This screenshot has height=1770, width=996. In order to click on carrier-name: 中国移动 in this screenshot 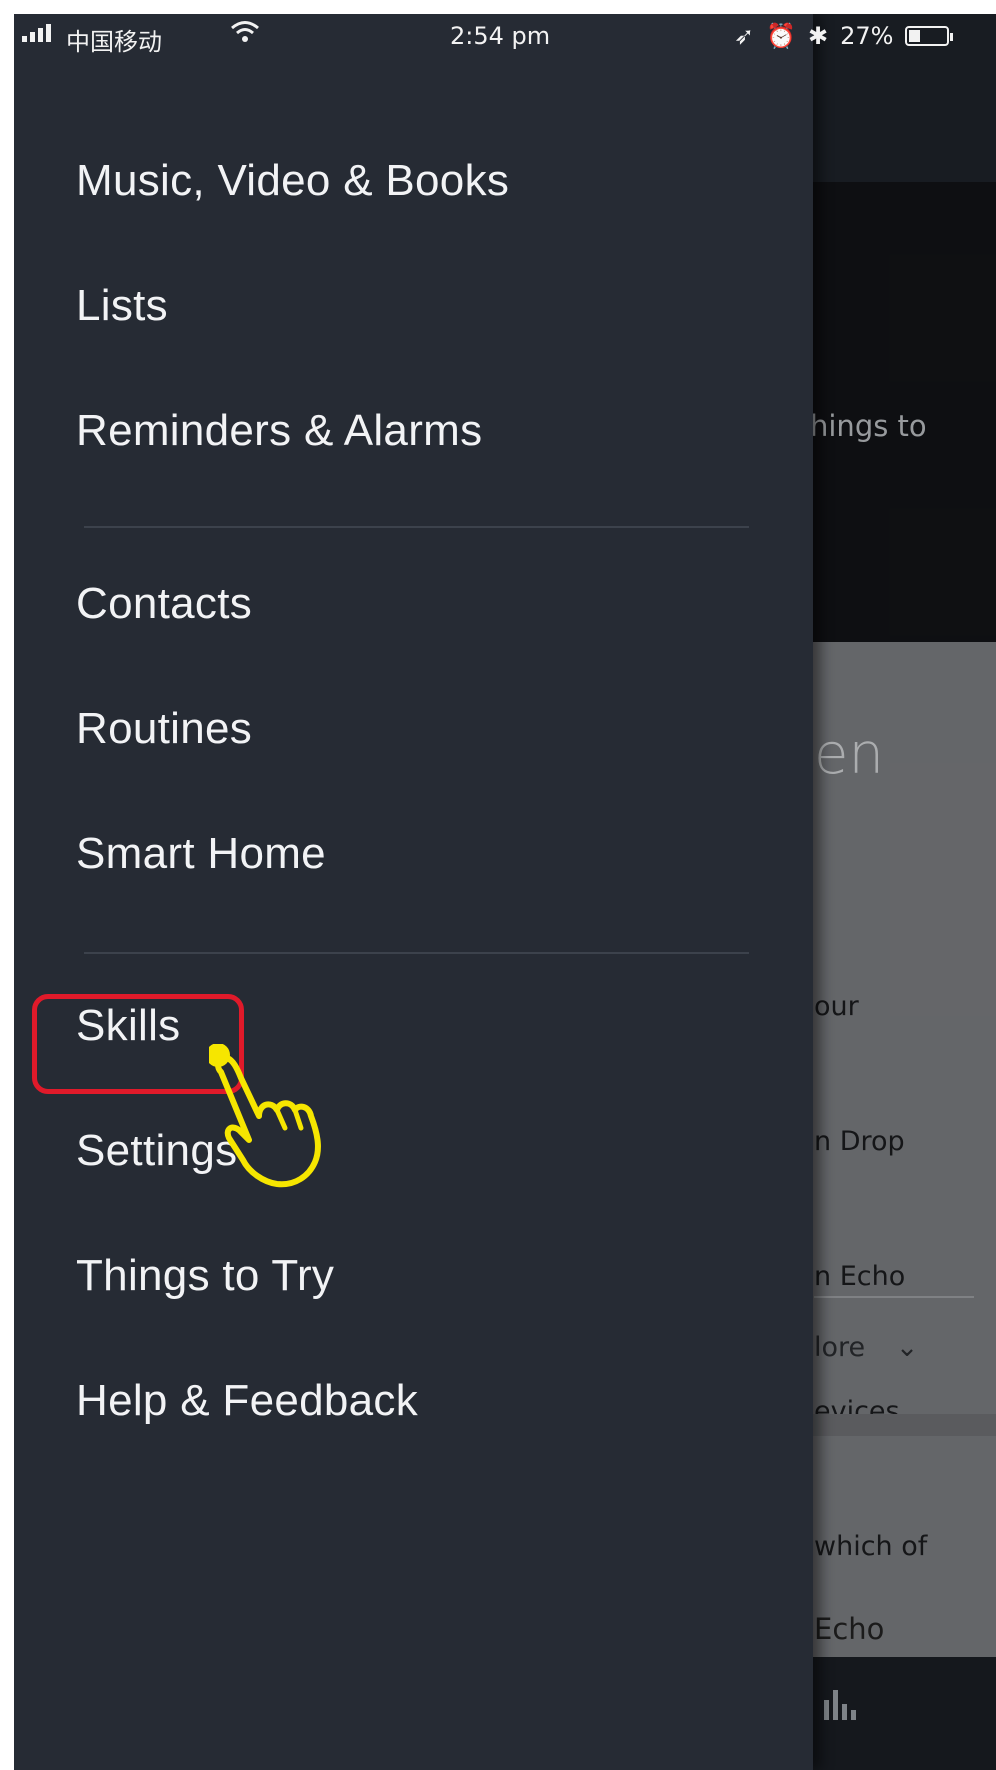, I will do `click(114, 42)`.